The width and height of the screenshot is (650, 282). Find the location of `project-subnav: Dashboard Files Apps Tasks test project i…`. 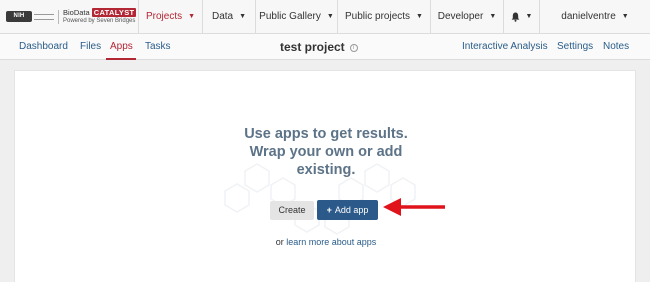

project-subnav: Dashboard Files Apps Tasks test project i… is located at coordinates (325, 47).